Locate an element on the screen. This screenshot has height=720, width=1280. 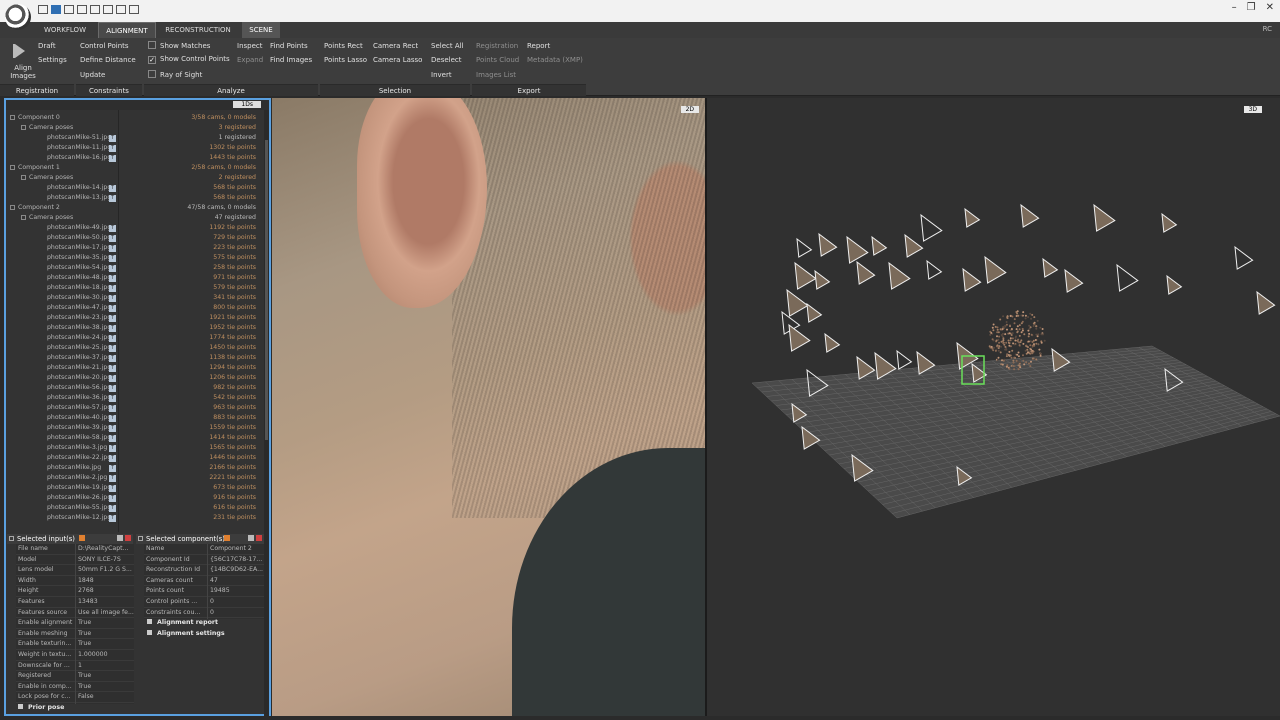
collapse-icon is located at coordinates (12, 207).